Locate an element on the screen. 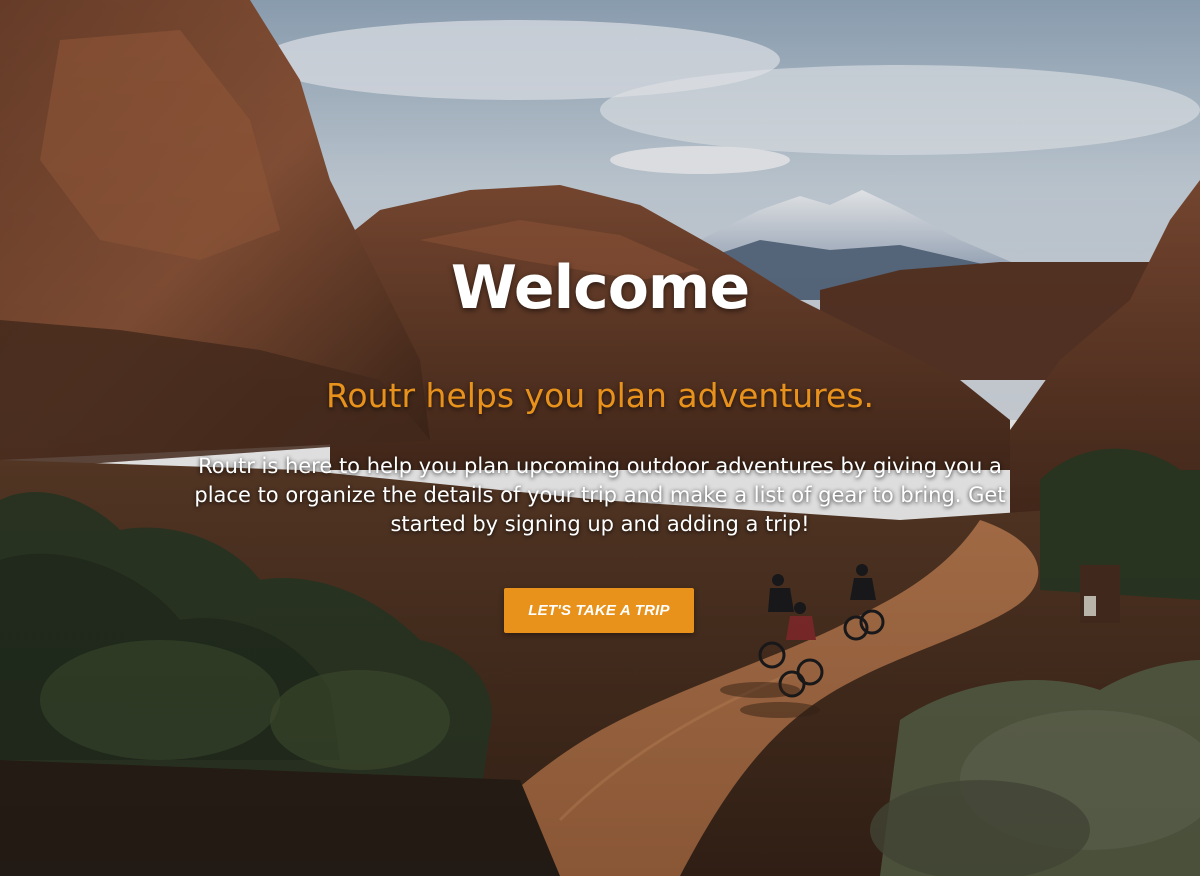 This screenshot has height=876, width=1200. take-a-trip-button: LET'S TAKE A TRIP is located at coordinates (599, 610).